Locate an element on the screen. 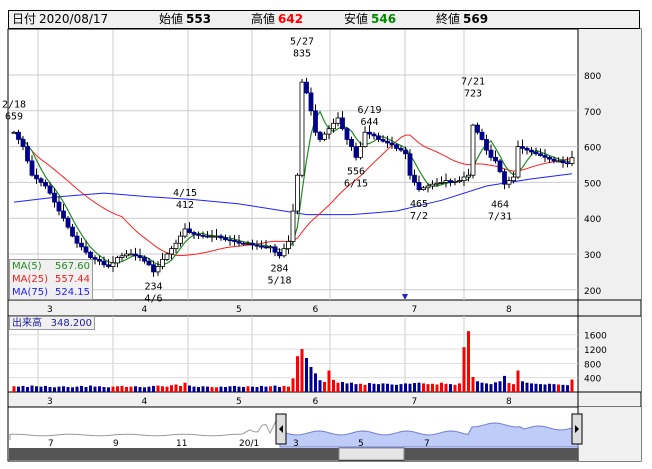 This screenshot has height=469, width=652. price-tick-label: 200 is located at coordinates (592, 292).